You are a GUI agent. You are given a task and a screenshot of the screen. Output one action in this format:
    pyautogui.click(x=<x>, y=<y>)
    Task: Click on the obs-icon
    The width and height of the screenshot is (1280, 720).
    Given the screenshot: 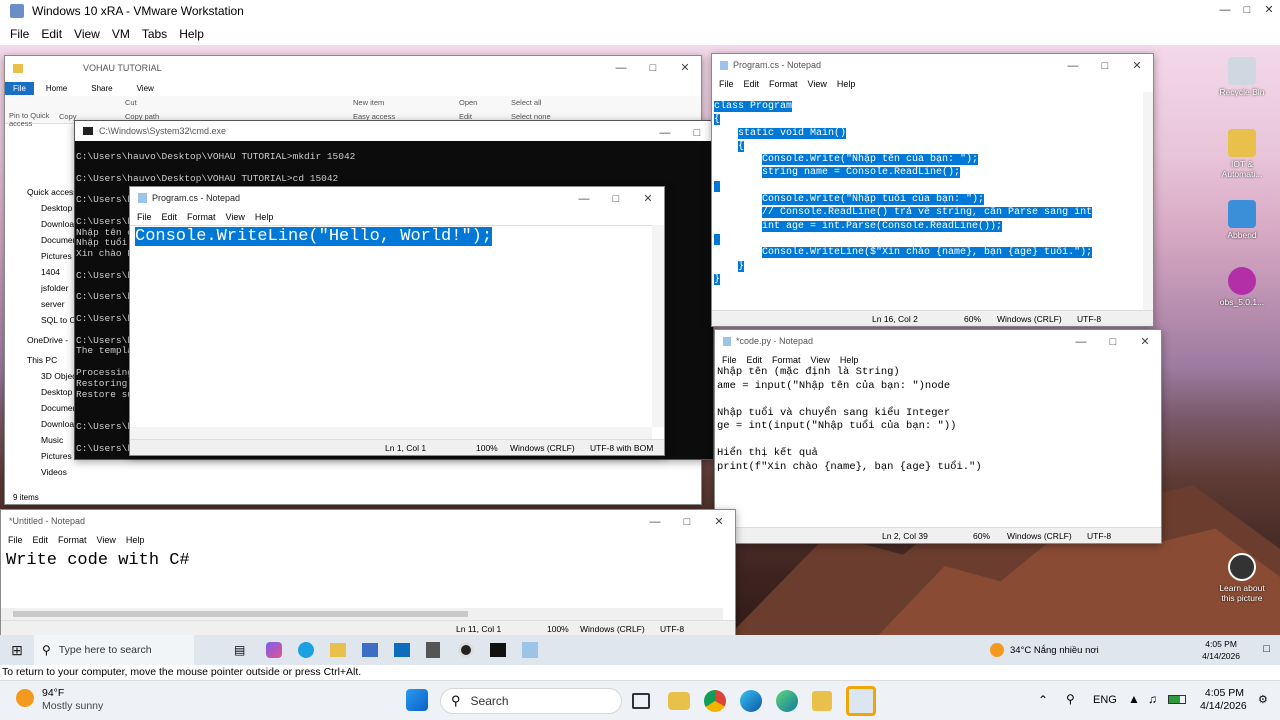 What is the action you would take?
    pyautogui.click(x=466, y=650)
    